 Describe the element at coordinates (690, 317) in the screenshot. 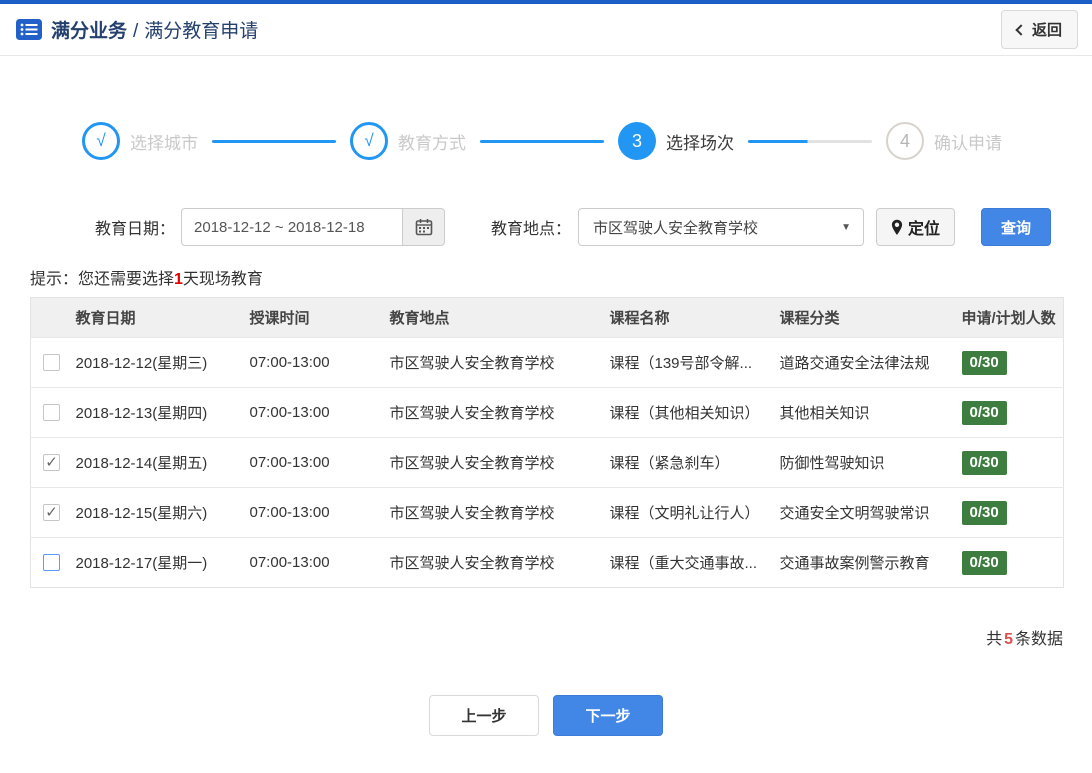

I see `header-course-name: 课程名称` at that location.